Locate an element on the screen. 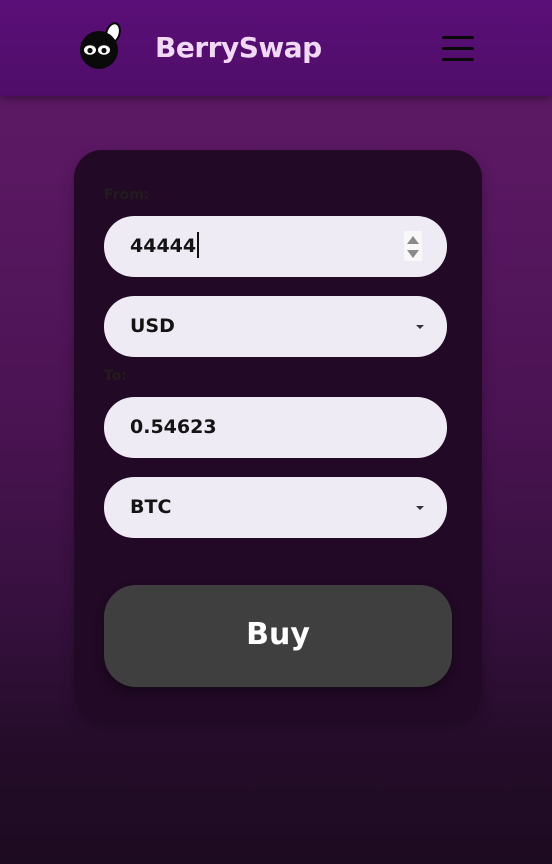  text-cursor is located at coordinates (198, 245).